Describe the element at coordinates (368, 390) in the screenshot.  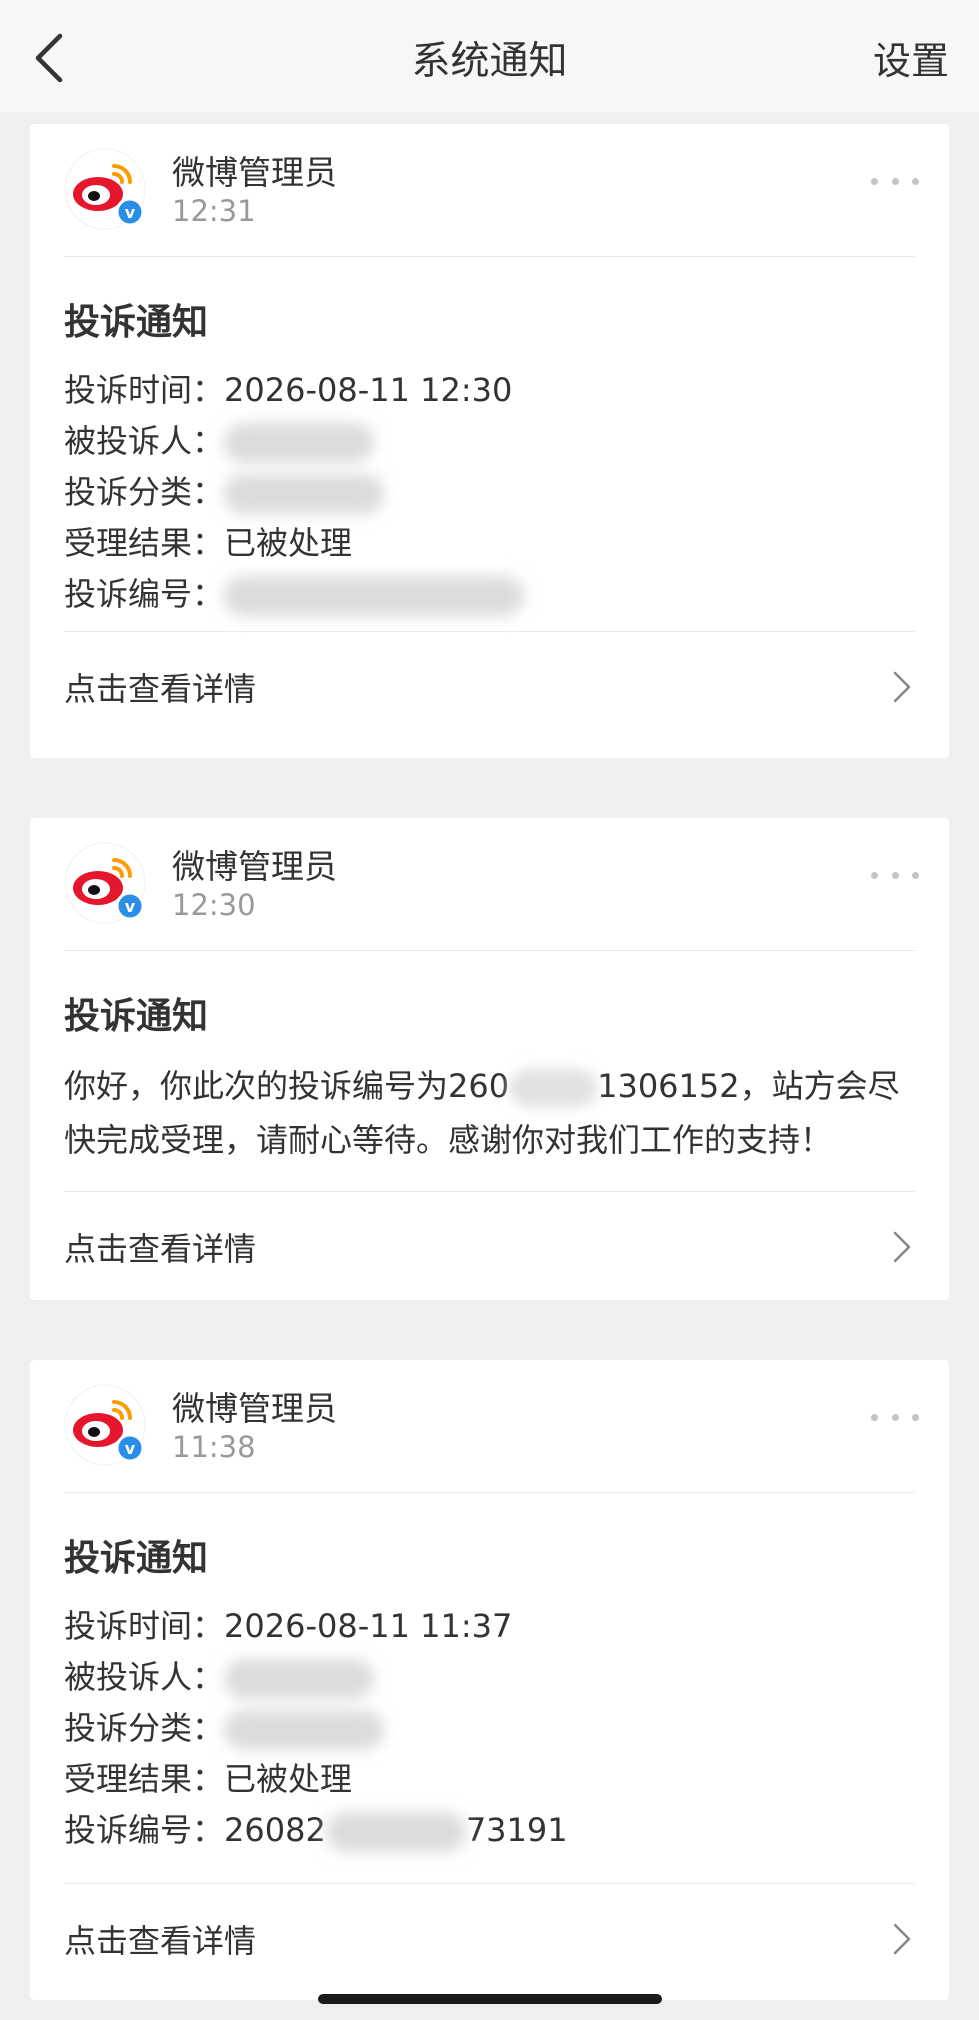
I see `field-value: 2026-08-11 12:30` at that location.